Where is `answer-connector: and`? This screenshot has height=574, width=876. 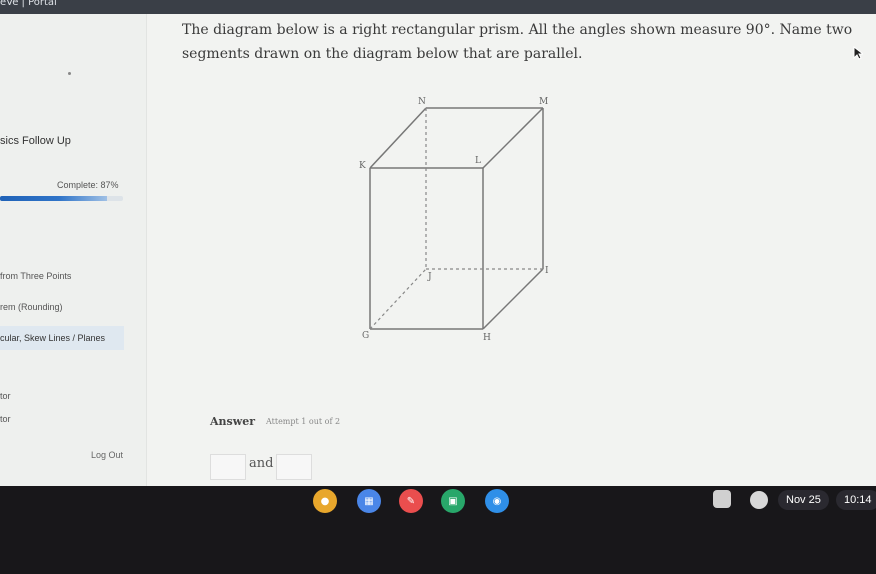
answer-connector: and is located at coordinates (261, 463).